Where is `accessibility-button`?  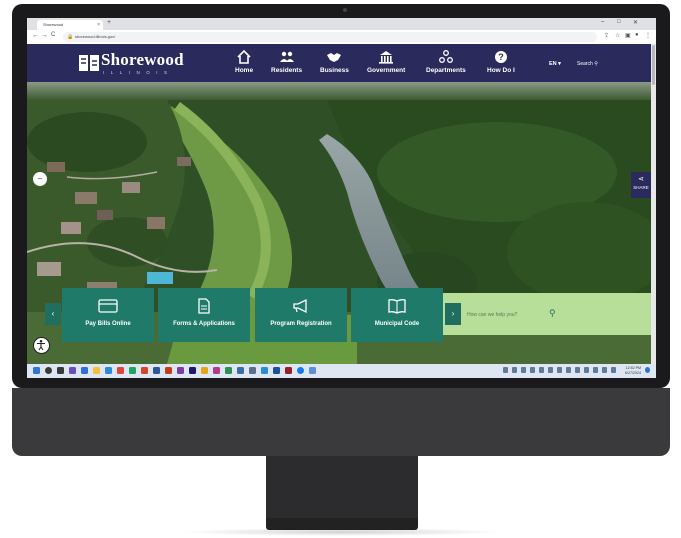
accessibility-button is located at coordinates (41, 345).